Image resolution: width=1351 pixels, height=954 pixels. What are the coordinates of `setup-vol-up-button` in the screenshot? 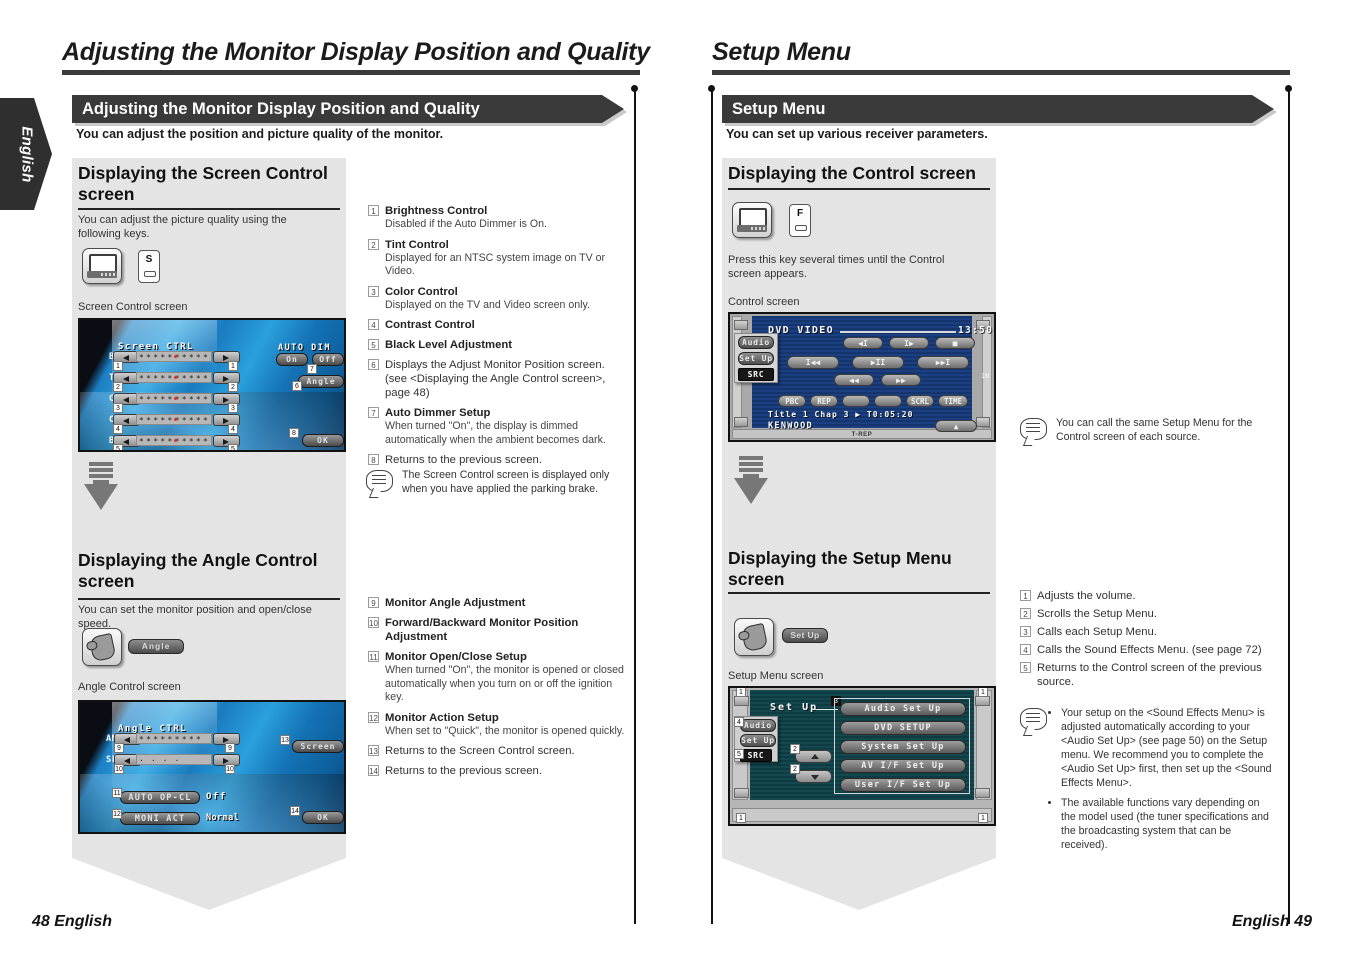 It's located at (741, 701).